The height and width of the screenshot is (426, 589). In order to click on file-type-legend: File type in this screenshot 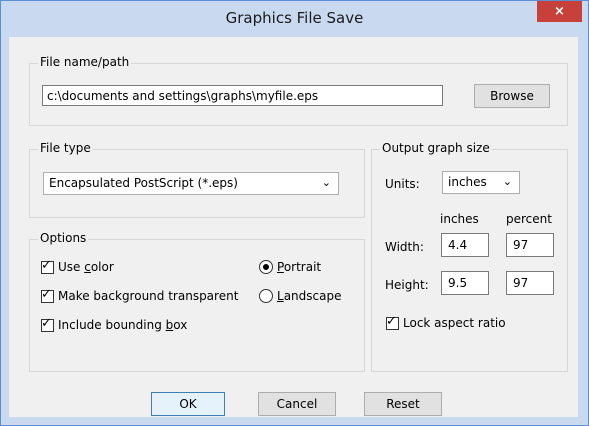, I will do `click(65, 148)`.